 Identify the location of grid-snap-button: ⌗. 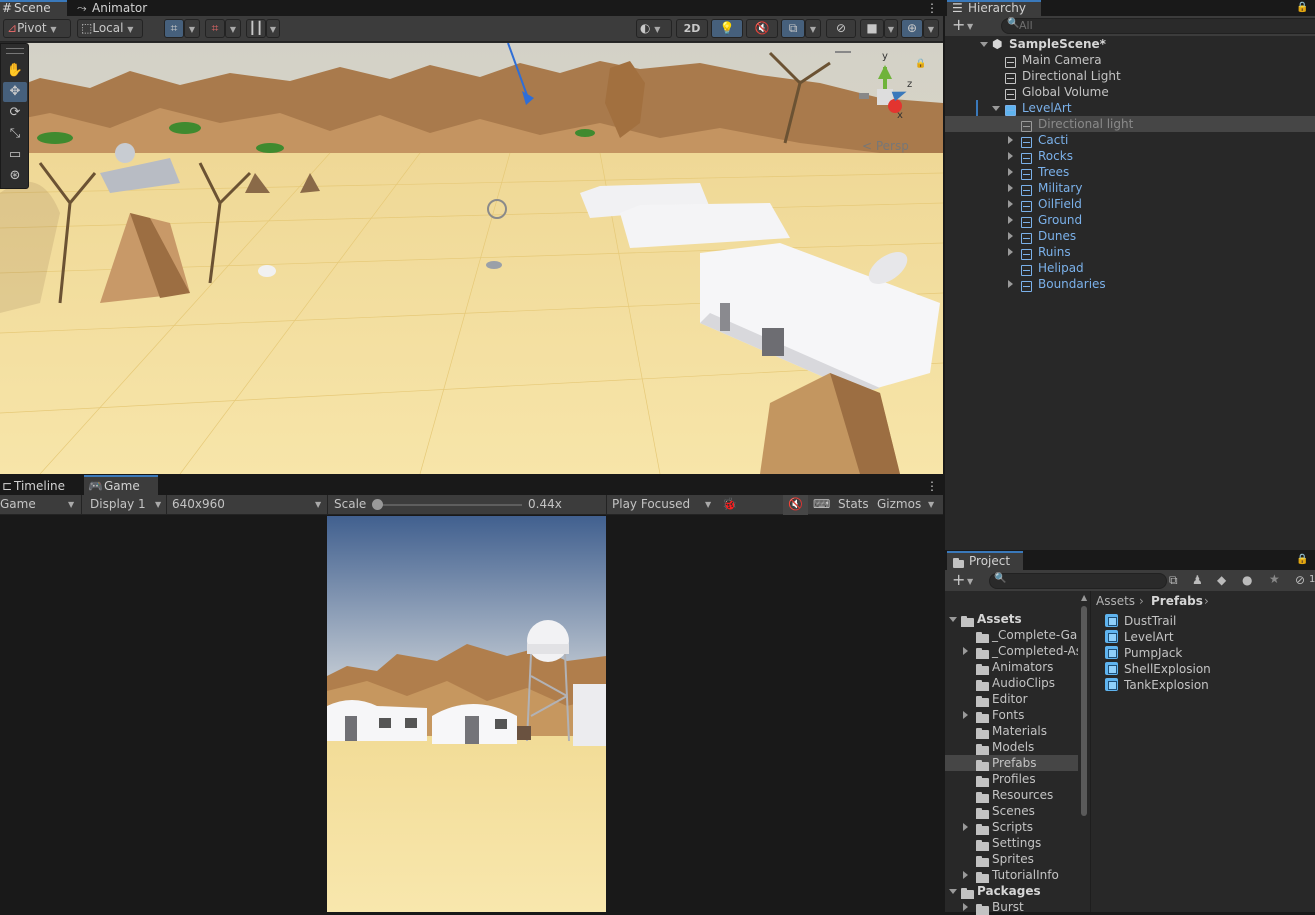
(174, 28).